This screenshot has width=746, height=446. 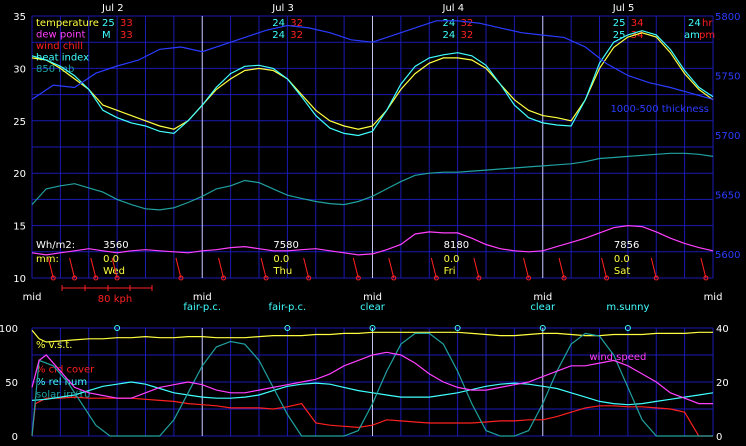 I want to click on y-tick-right: 5600, so click(x=727, y=255).